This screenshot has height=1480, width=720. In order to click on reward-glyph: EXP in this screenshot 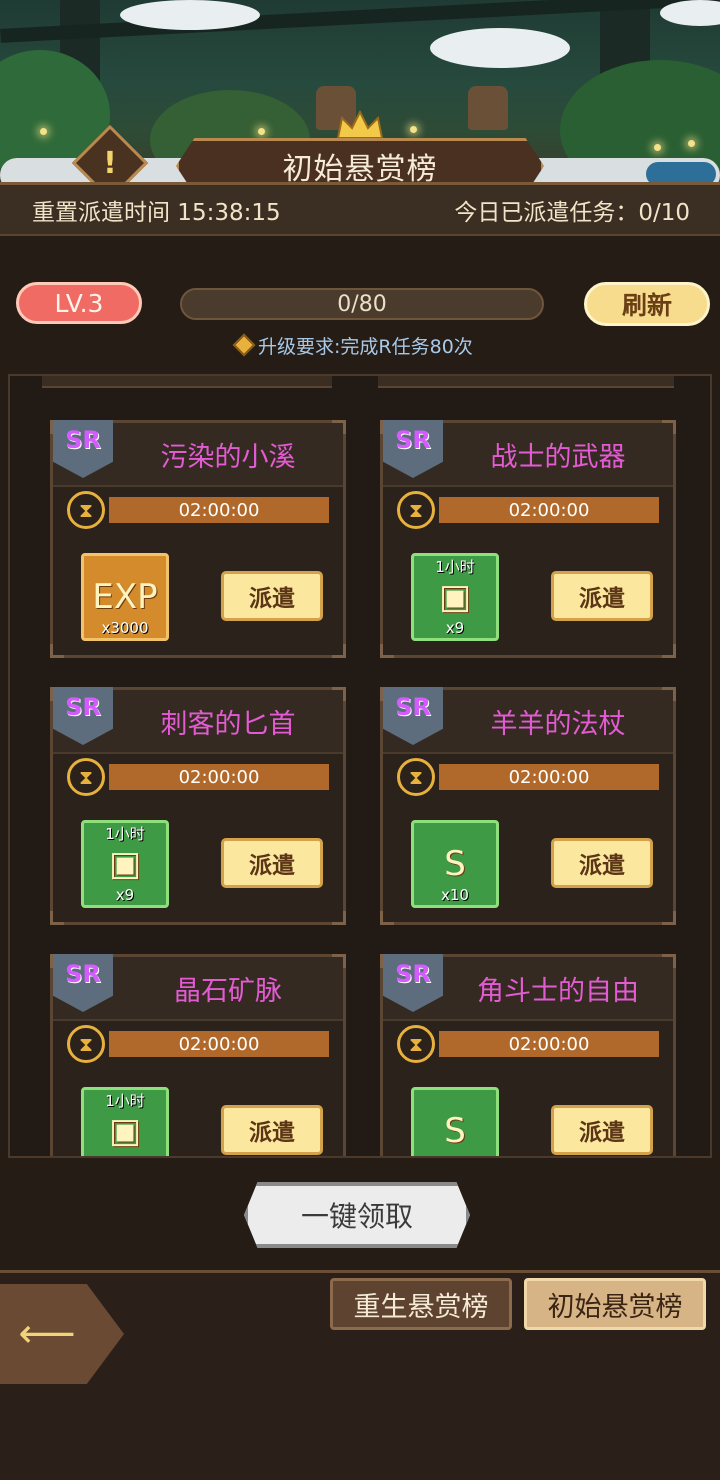, I will do `click(125, 597)`.